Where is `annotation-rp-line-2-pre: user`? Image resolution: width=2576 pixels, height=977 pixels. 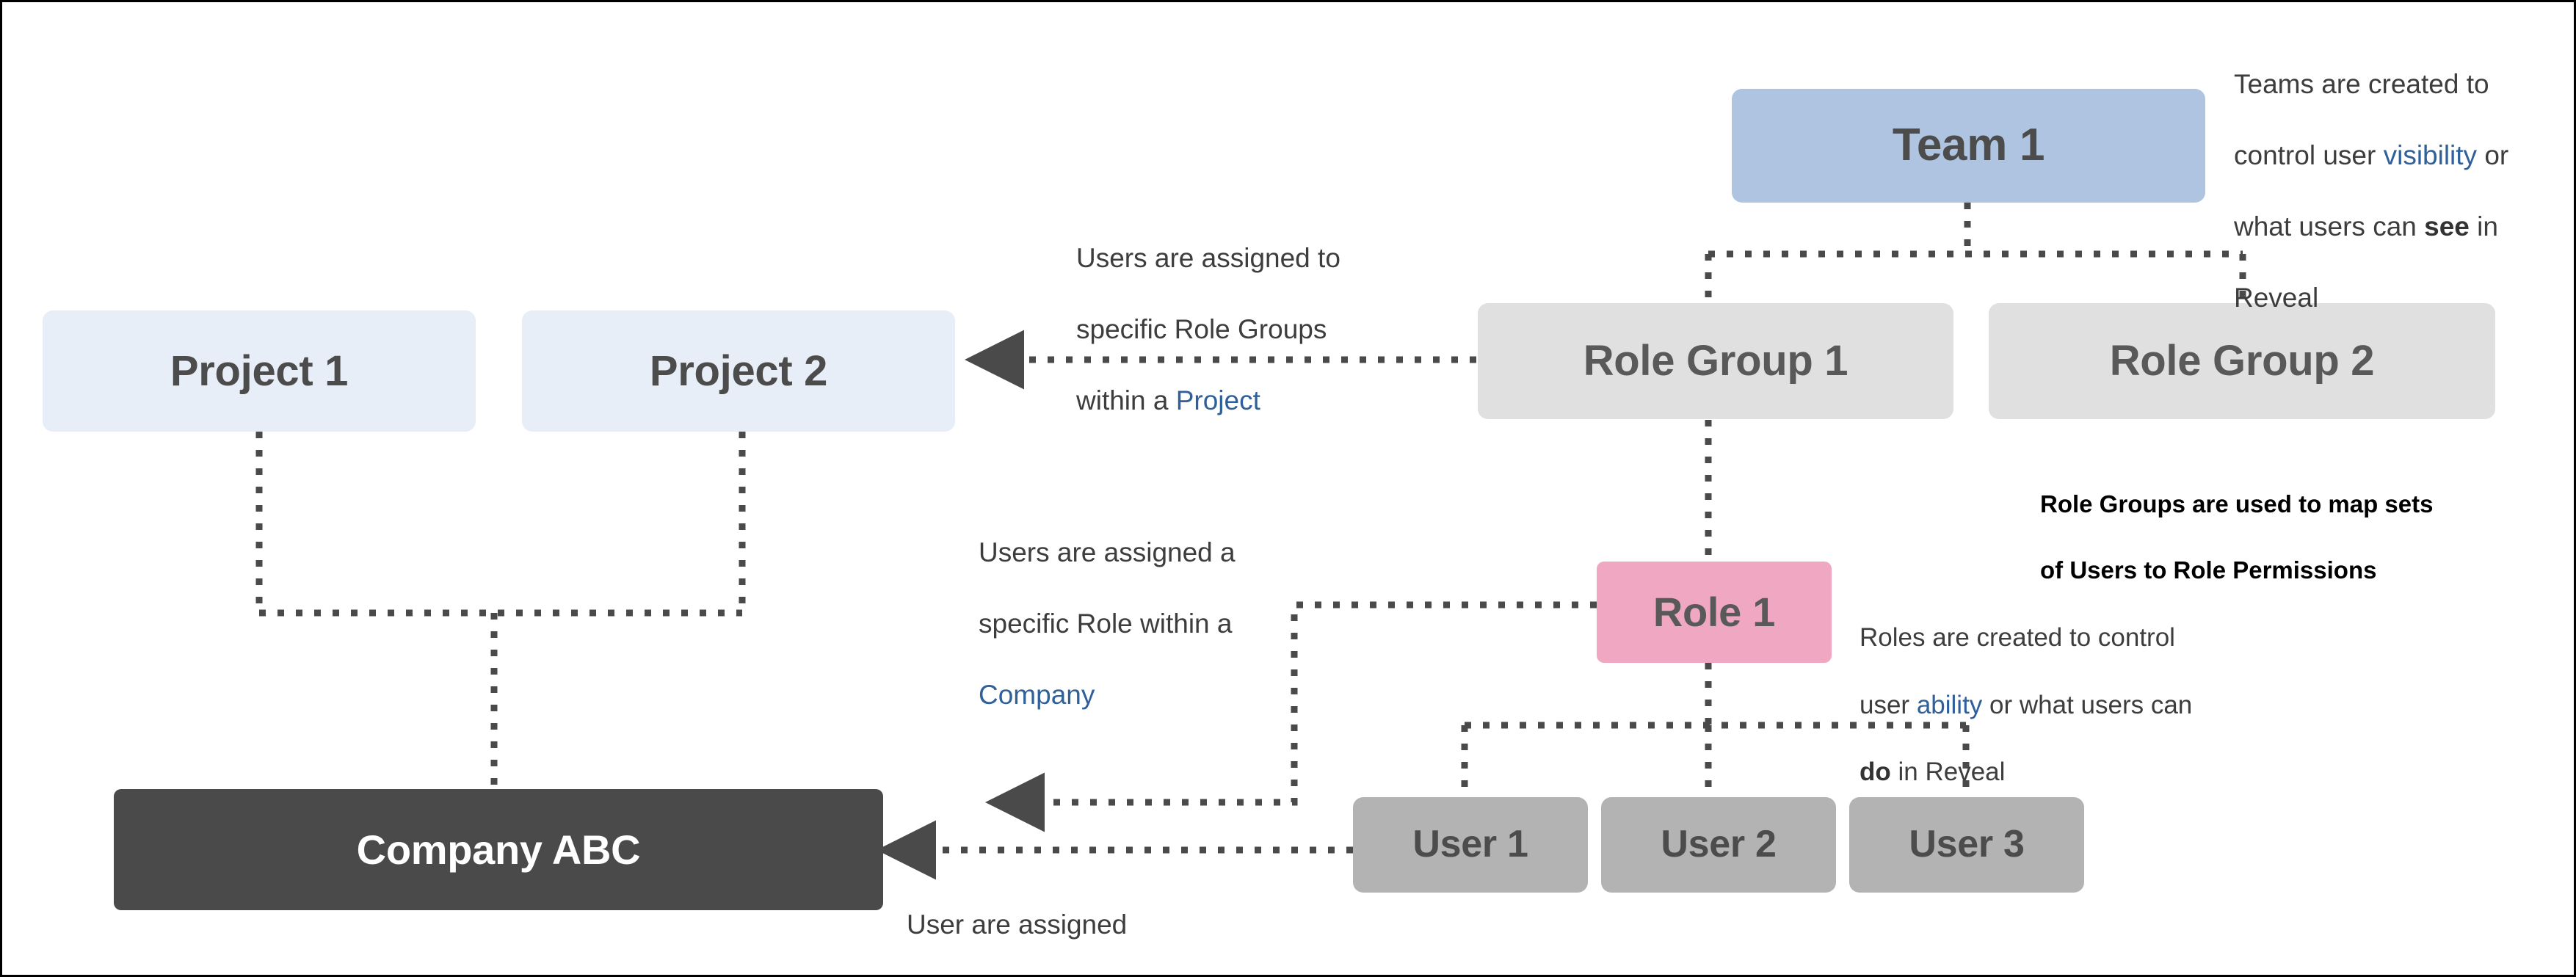
annotation-rp-line-2-pre: user is located at coordinates (1889, 704).